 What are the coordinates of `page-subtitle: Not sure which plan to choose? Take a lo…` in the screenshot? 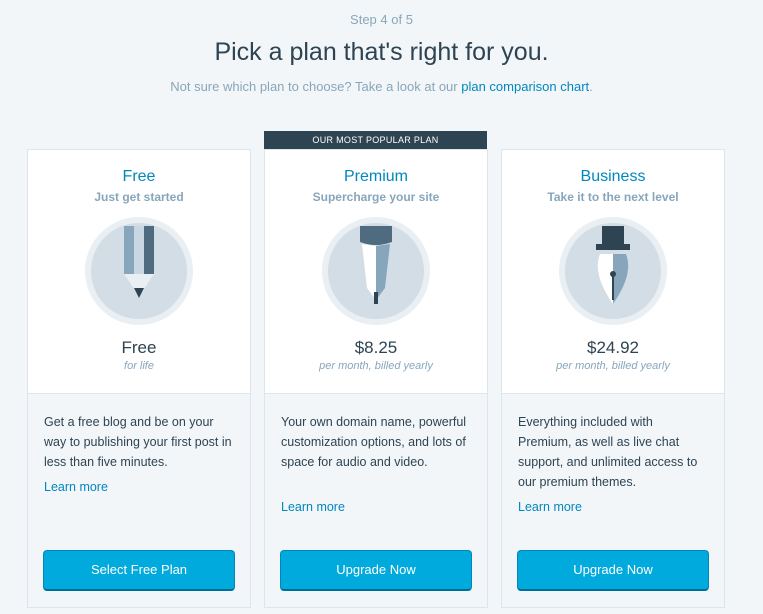 It's located at (381, 86).